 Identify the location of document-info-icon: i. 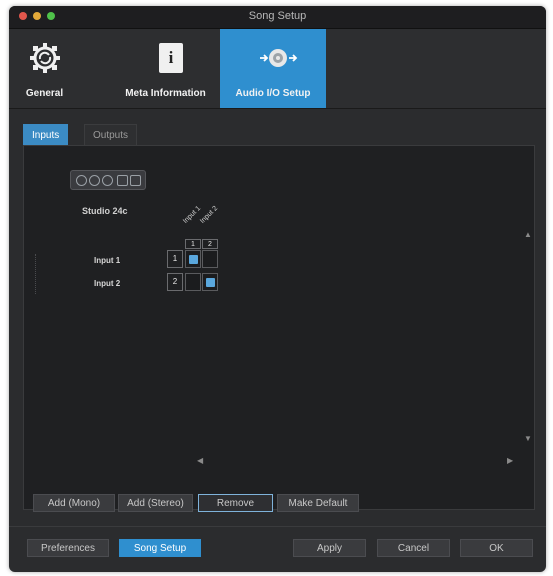
(171, 58).